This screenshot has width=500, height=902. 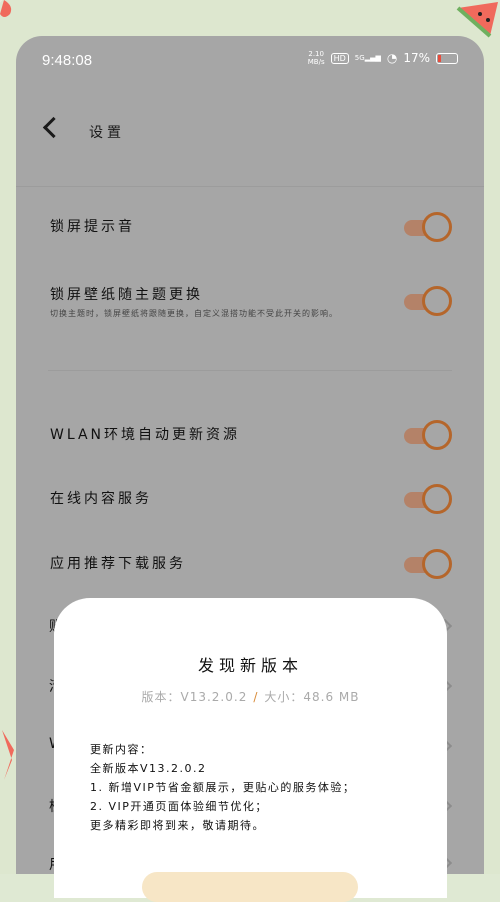 What do you see at coordinates (53, 127) in the screenshot?
I see `back-arrow-icon` at bounding box center [53, 127].